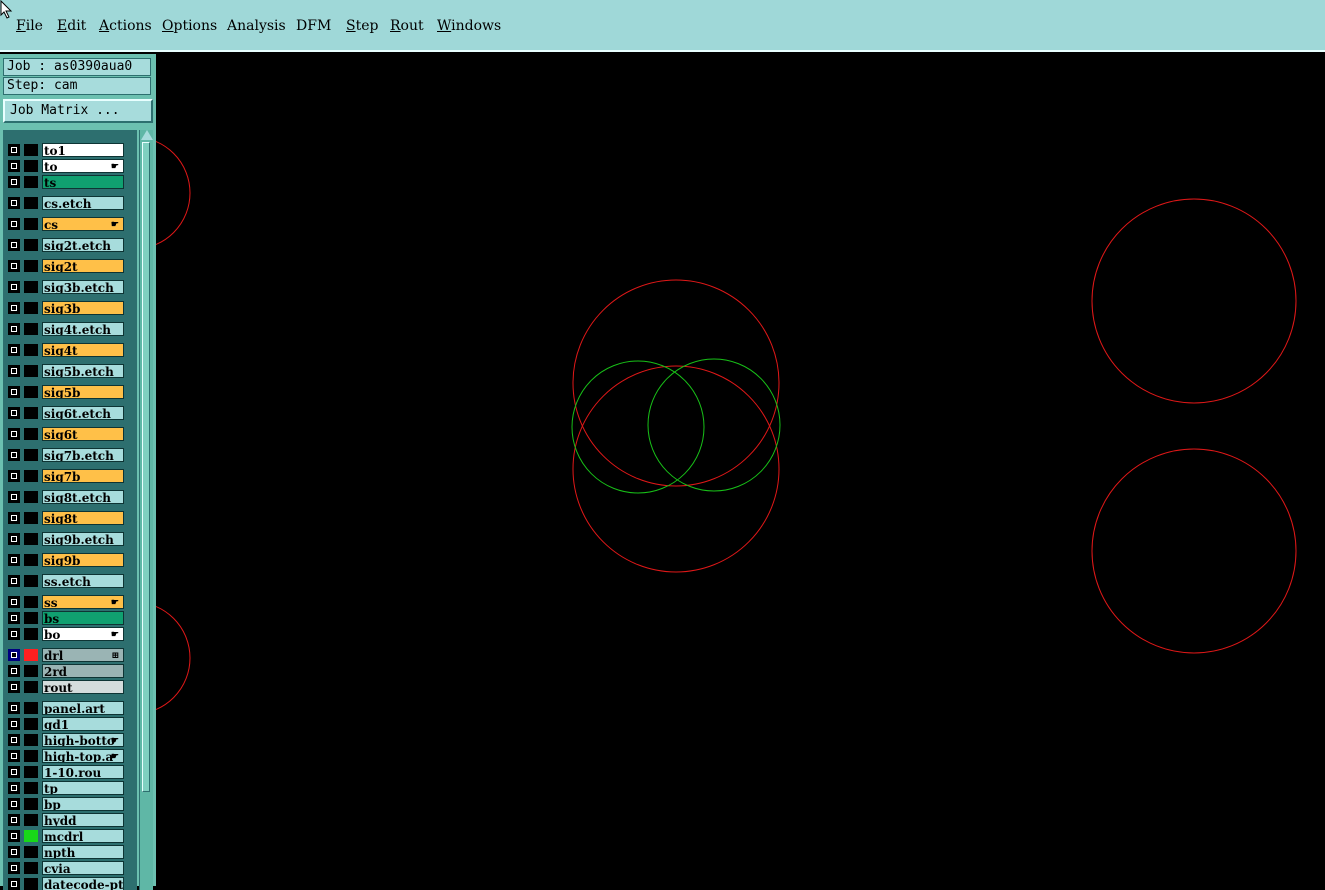  I want to click on layer-name: ss ☛, so click(83, 602).